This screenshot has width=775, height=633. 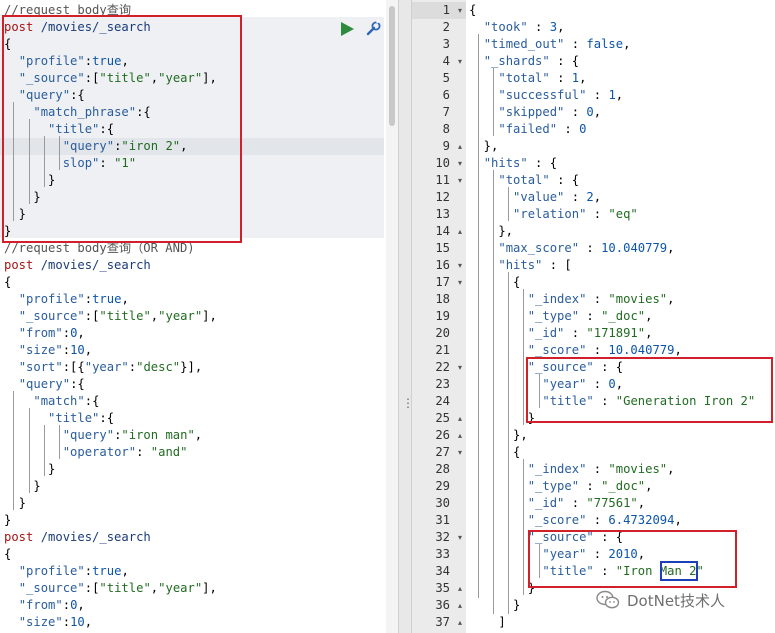 I want to click on code-line: "_shards" : {, so click(x=524, y=61).